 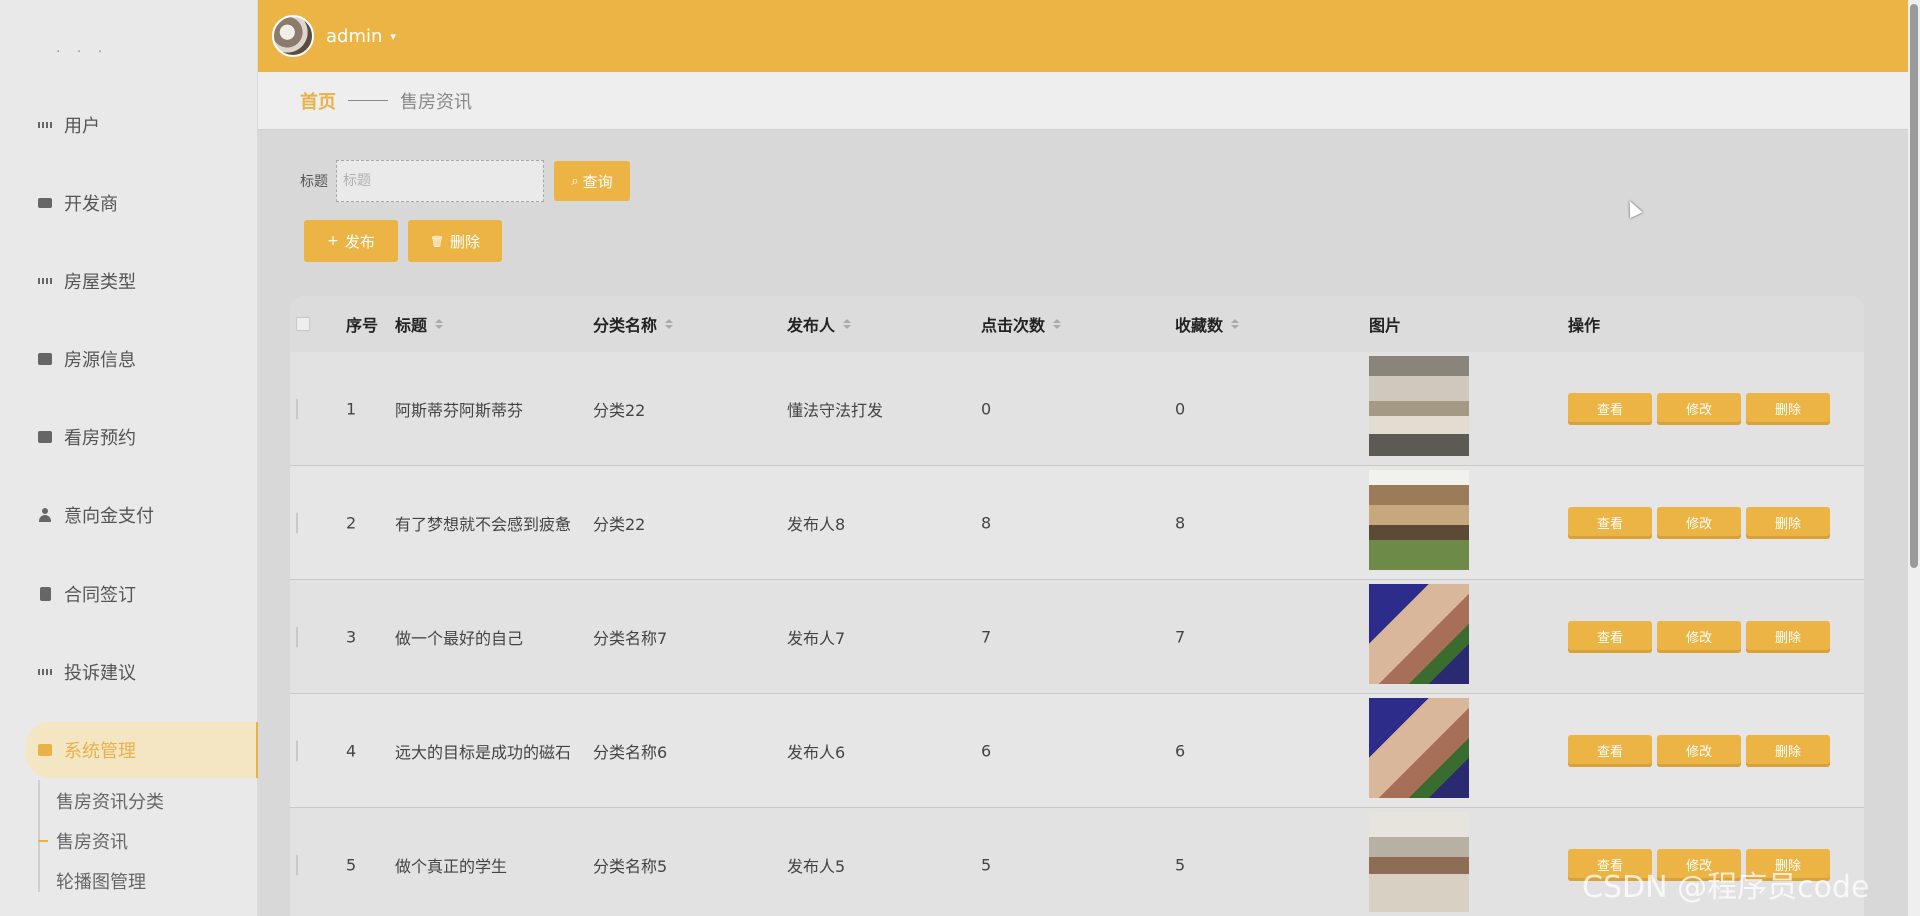 What do you see at coordinates (129, 359) in the screenshot?
I see `sidebar-item-listings: 房源信息` at bounding box center [129, 359].